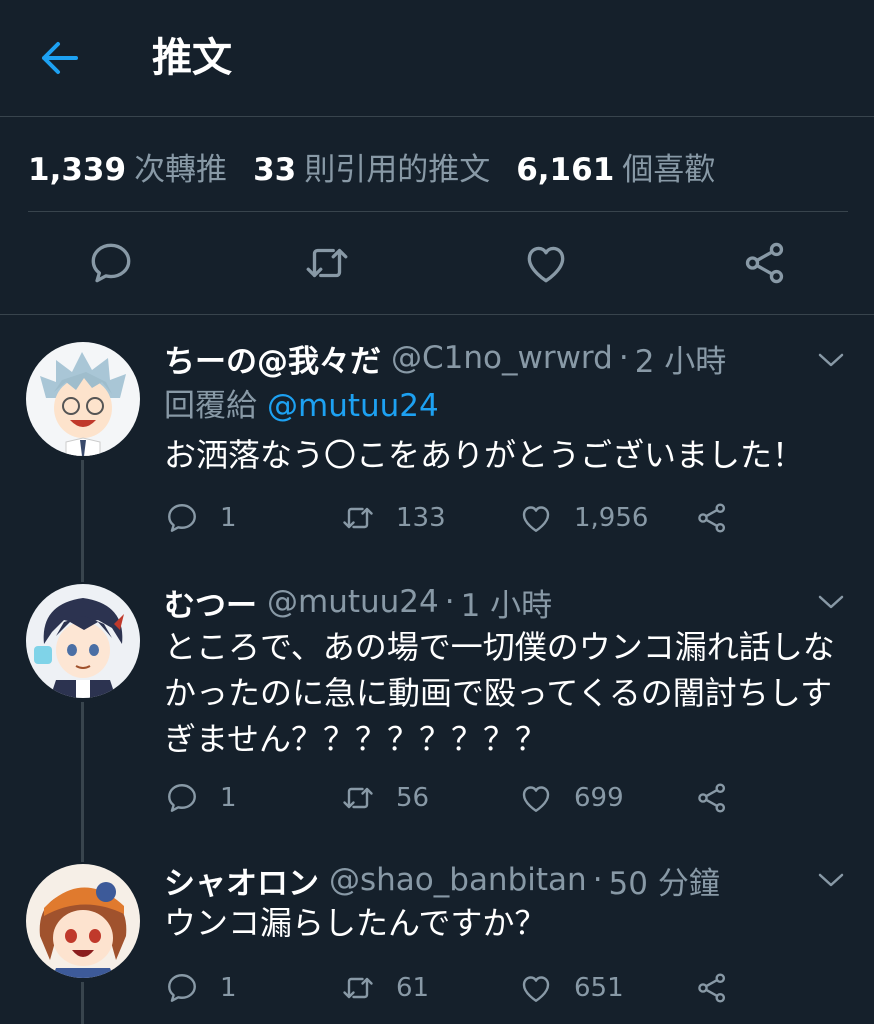 The width and height of the screenshot is (874, 1024). I want to click on retweets-count: 1,339, so click(77, 169).